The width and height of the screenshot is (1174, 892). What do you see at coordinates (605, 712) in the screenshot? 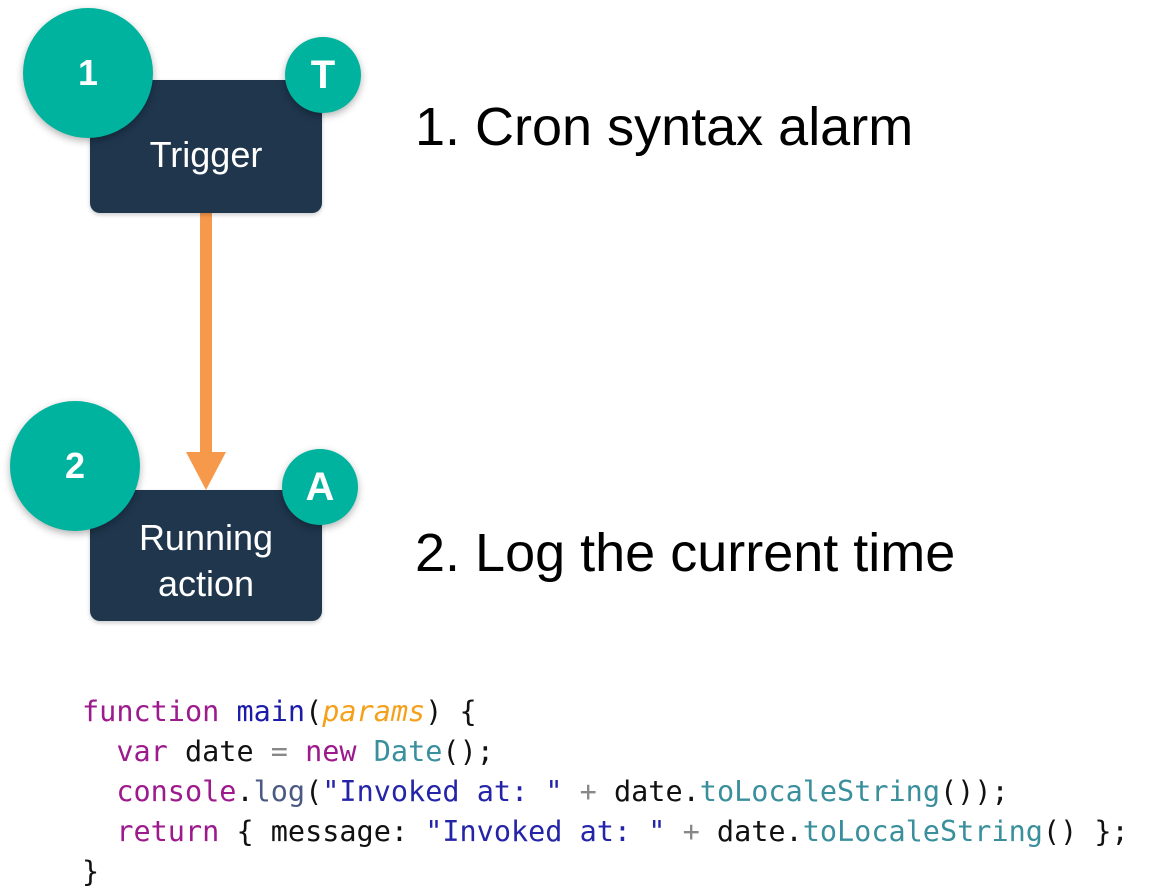
I see `code-line-1: function main(params) {` at bounding box center [605, 712].